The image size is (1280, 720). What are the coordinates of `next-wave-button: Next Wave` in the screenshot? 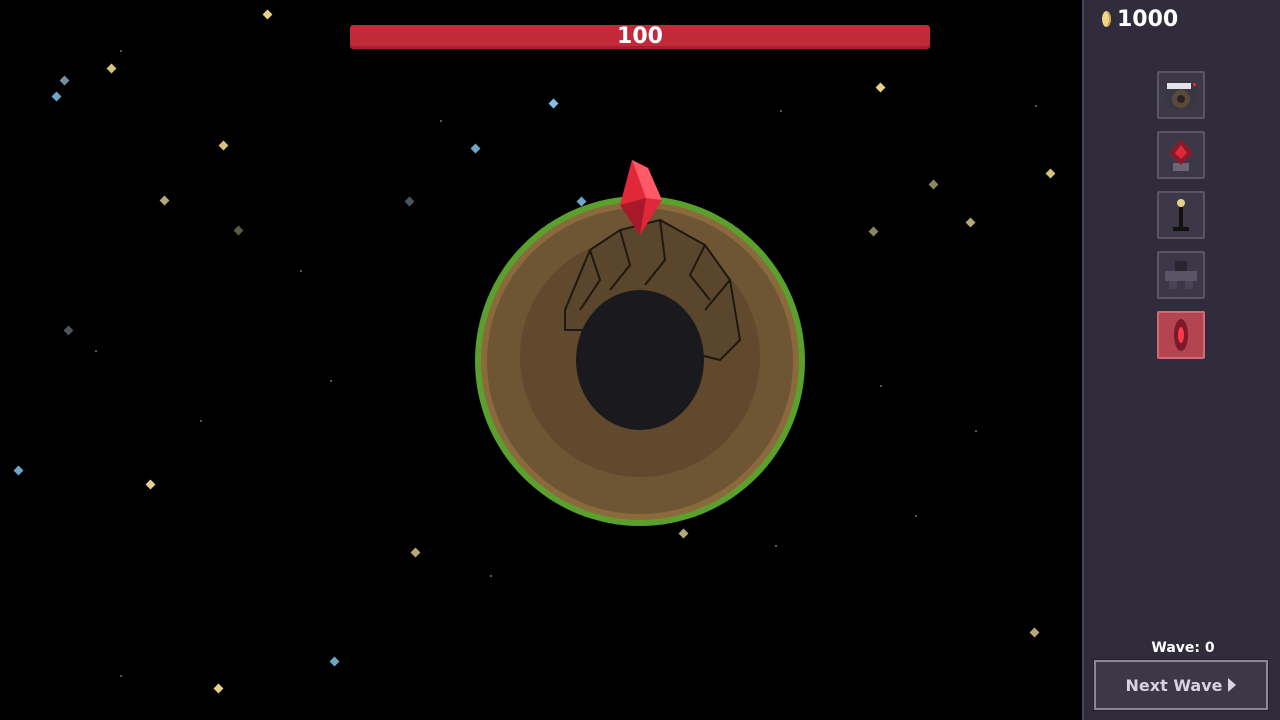 It's located at (1181, 685).